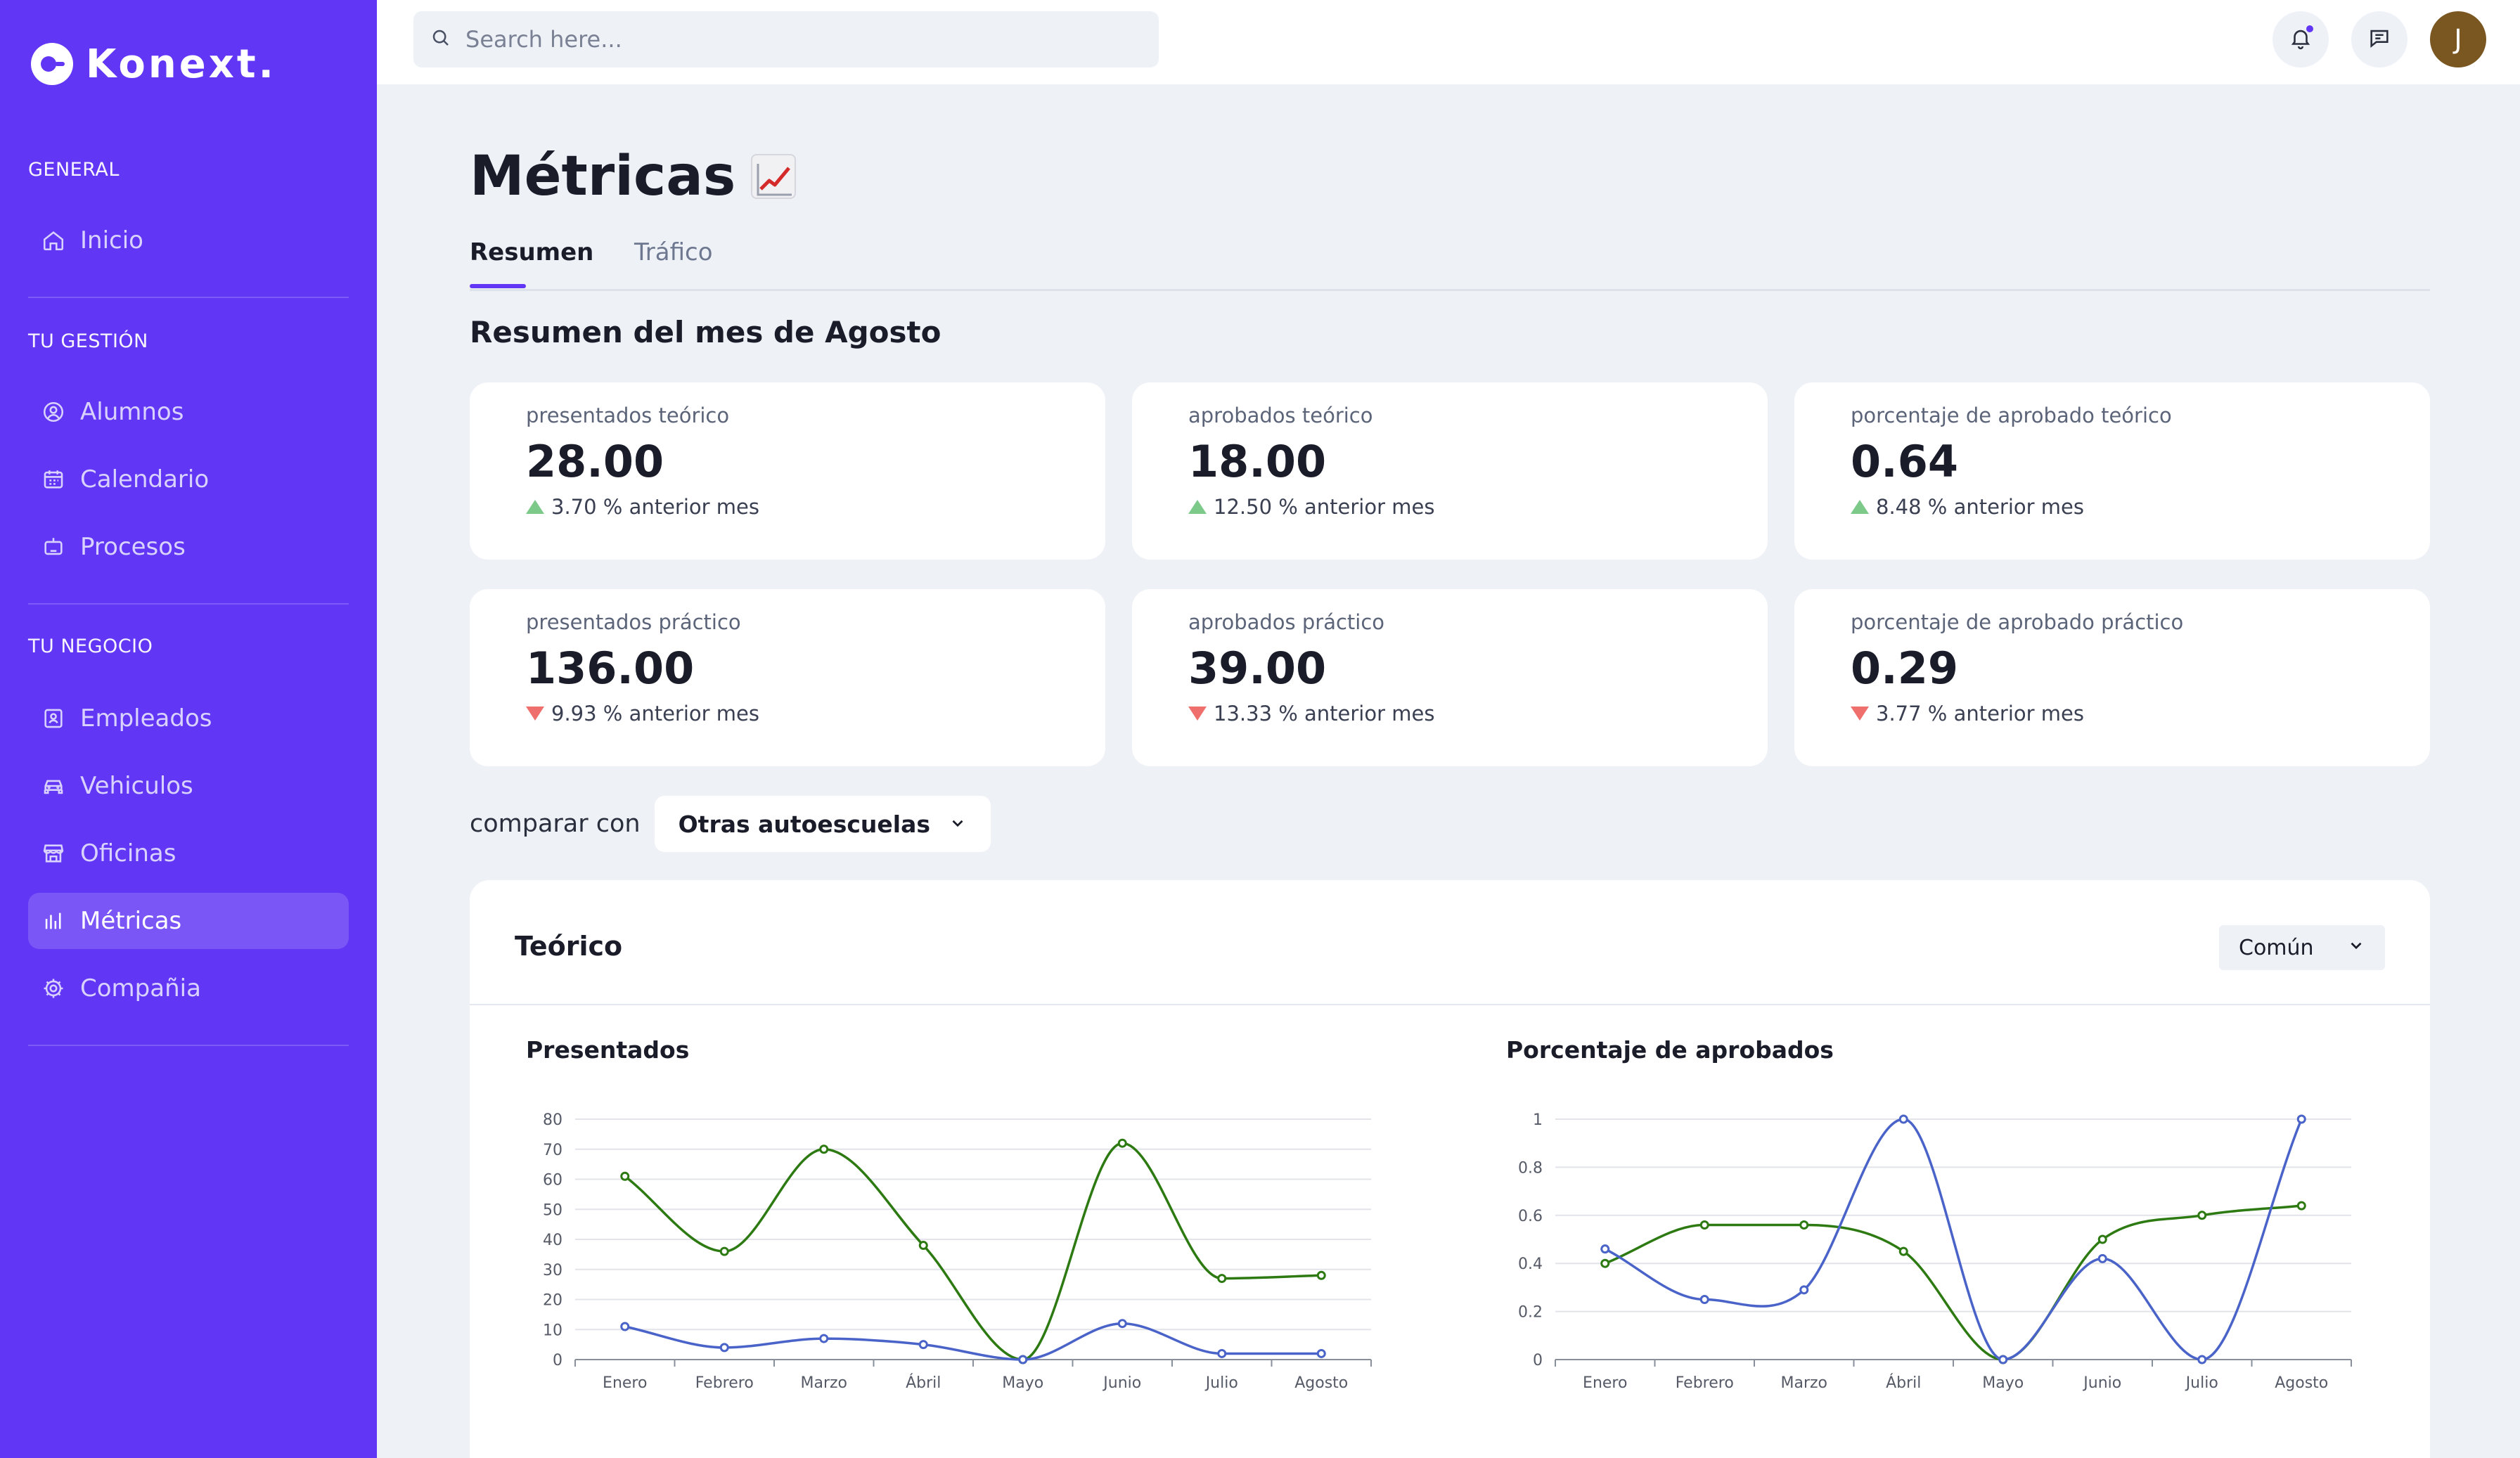 This screenshot has height=1458, width=2520. I want to click on compare-dropdown: Otras autoescuelas, so click(822, 824).